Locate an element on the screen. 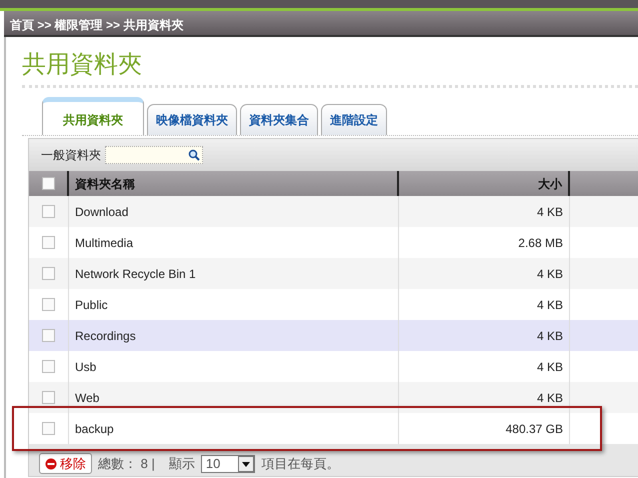  search-field is located at coordinates (154, 155).